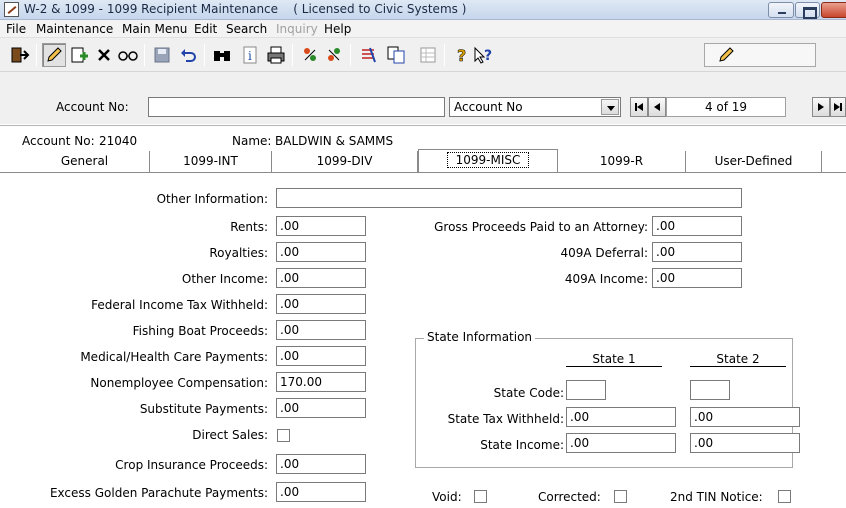 This screenshot has width=846, height=508. I want to click on substitute-label: Substitute Payments:, so click(203, 409).